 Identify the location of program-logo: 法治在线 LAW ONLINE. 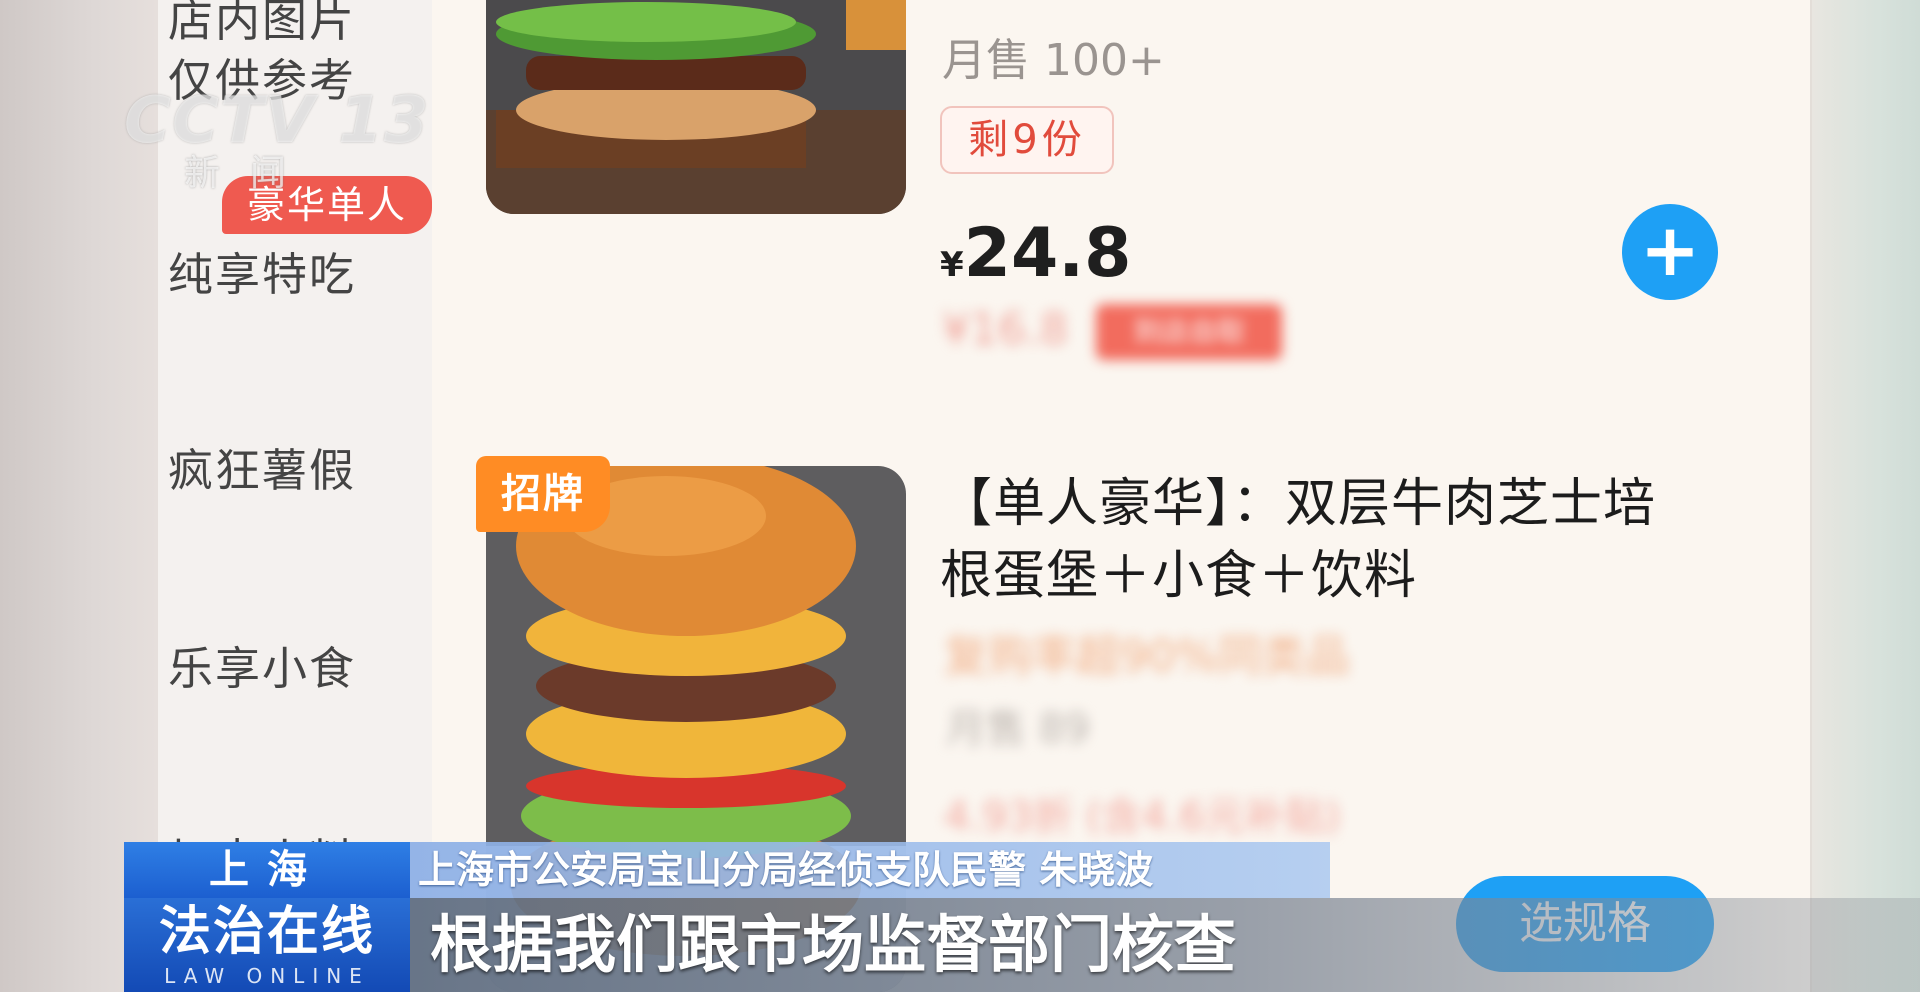
(267, 945).